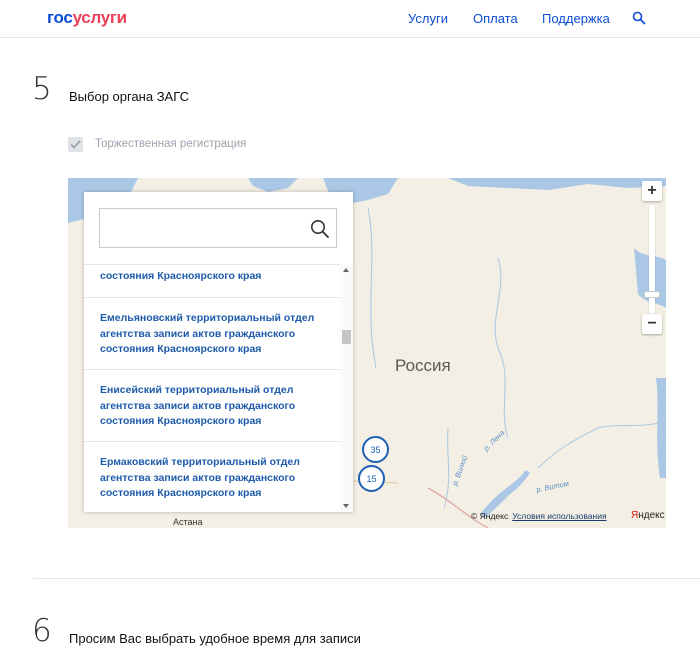 The height and width of the screenshot is (652, 700). I want to click on scroll-up-arrow-icon, so click(346, 270).